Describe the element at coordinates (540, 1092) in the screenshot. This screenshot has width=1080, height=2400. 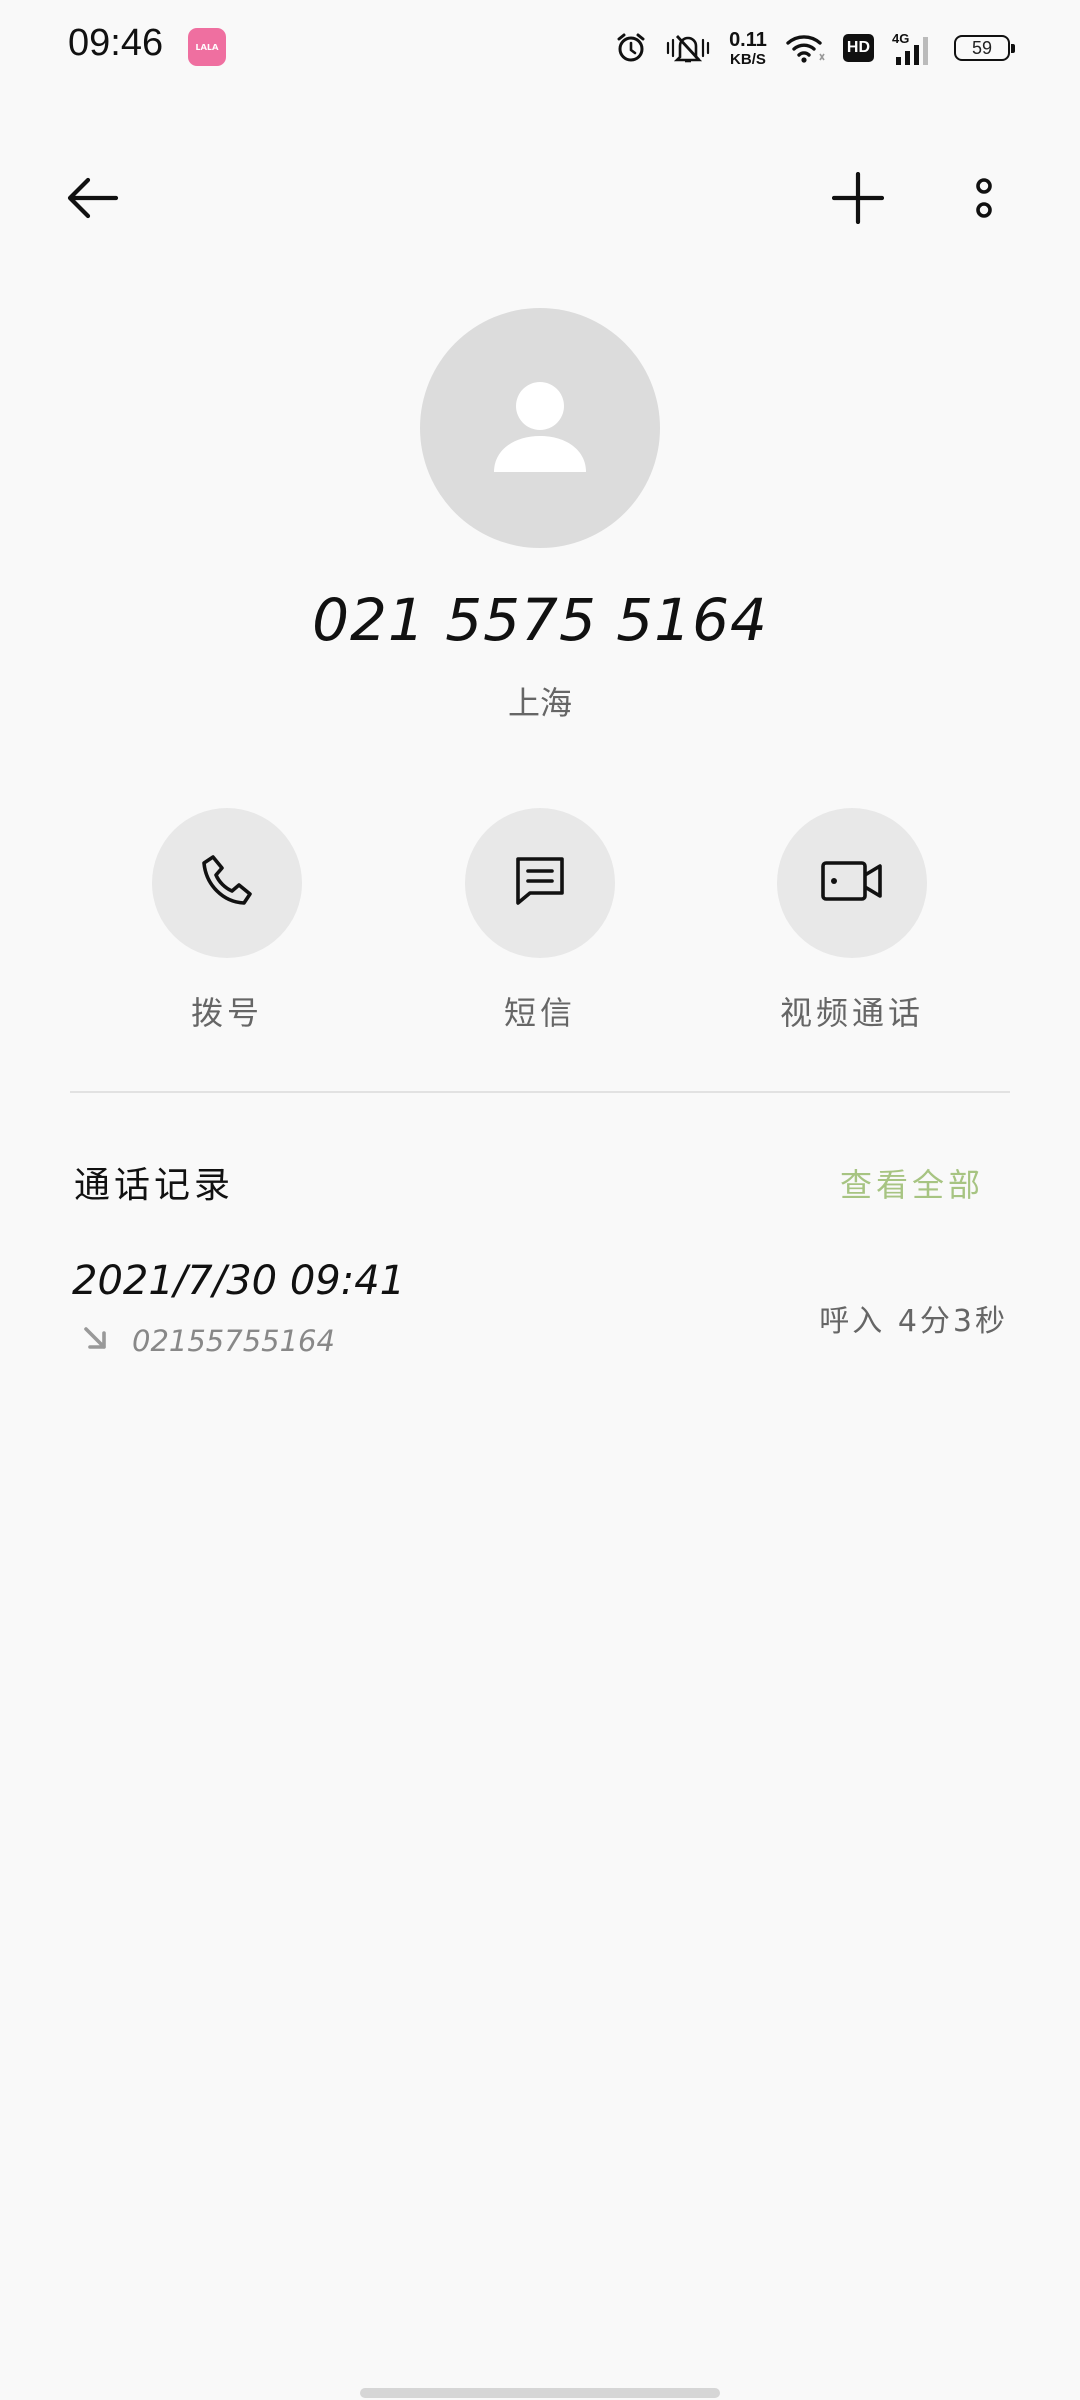
I see `divider` at that location.